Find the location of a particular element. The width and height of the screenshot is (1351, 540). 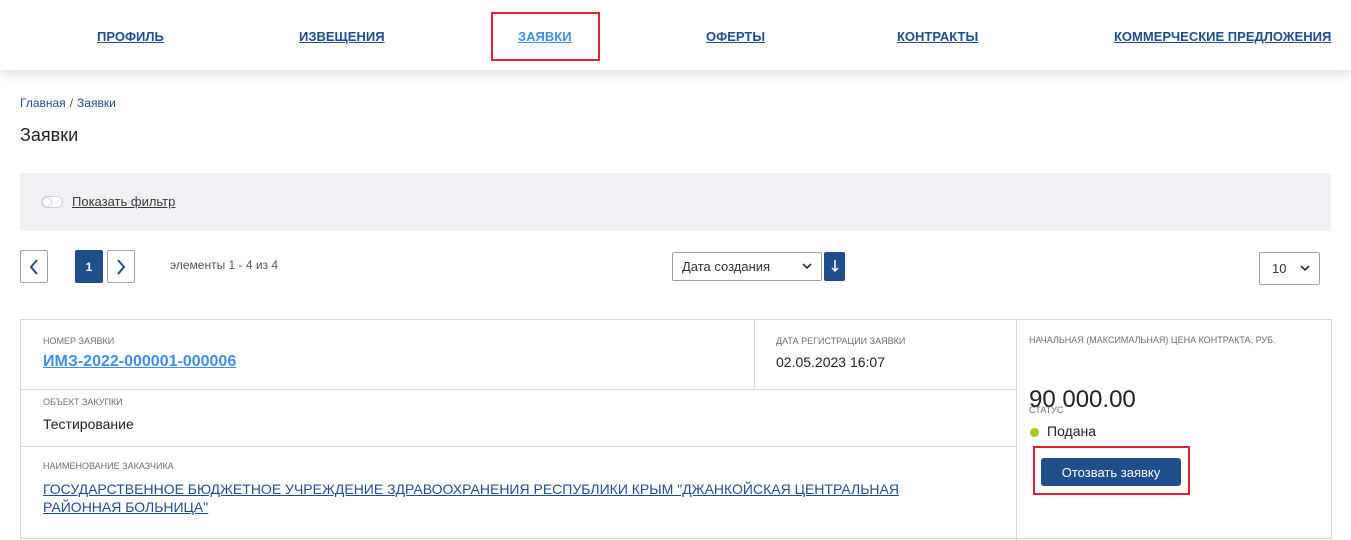

next-page-button is located at coordinates (121, 266).